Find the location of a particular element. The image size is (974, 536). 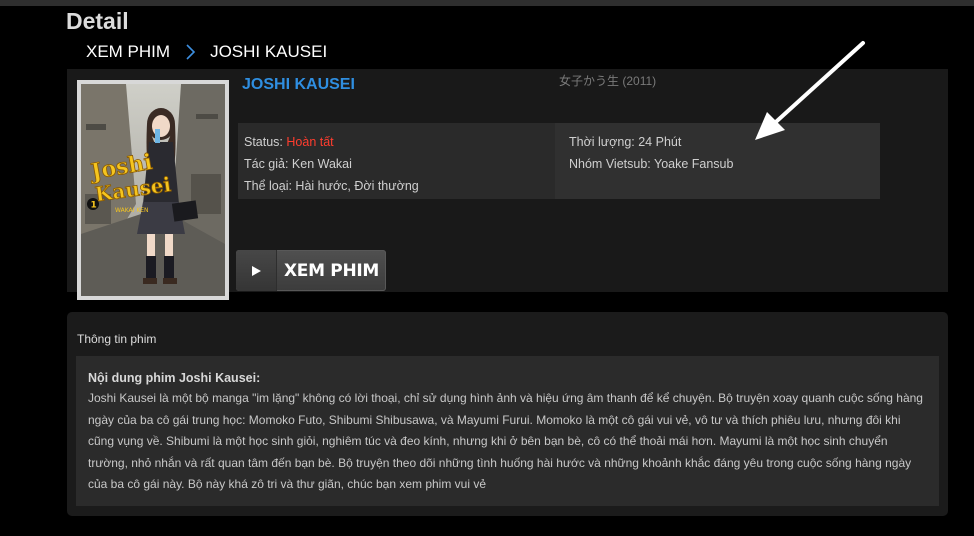

vietsub-group-row: Nhóm Vietsub: Yoake Fansub is located at coordinates (651, 164).